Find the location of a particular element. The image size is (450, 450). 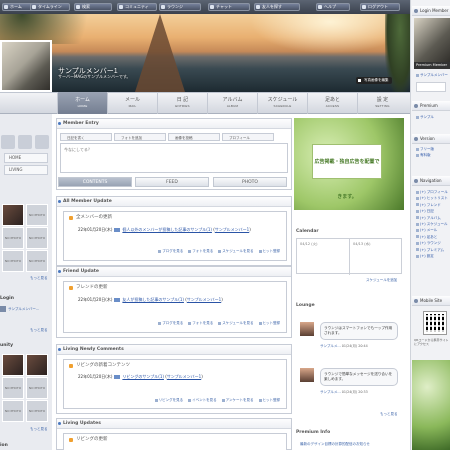

topnav-community: コミュニティ is located at coordinates (137, 7).